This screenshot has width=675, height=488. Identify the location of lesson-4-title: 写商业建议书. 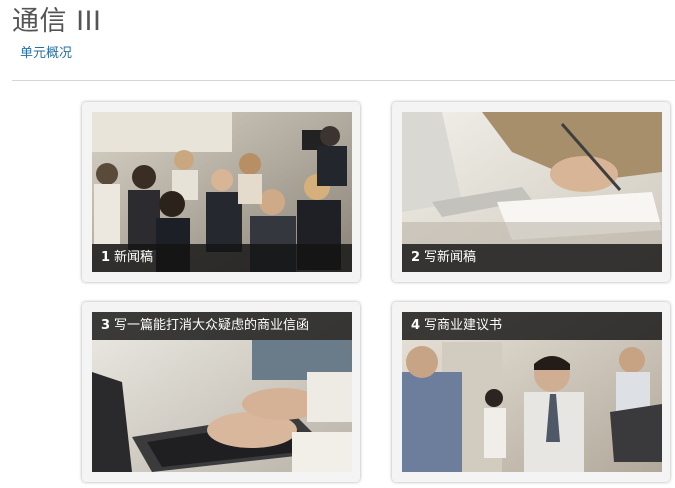
(463, 325).